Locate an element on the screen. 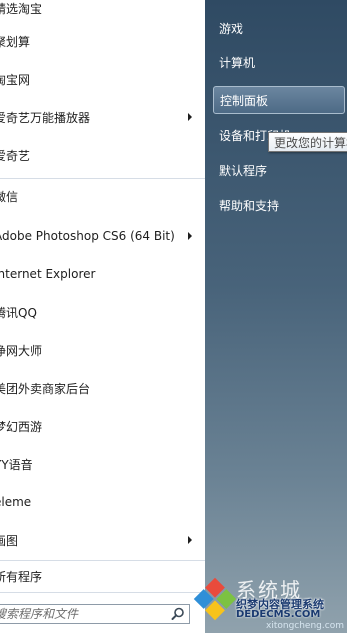 This screenshot has width=347, height=633. place-label: 帮助和支持 is located at coordinates (249, 205).